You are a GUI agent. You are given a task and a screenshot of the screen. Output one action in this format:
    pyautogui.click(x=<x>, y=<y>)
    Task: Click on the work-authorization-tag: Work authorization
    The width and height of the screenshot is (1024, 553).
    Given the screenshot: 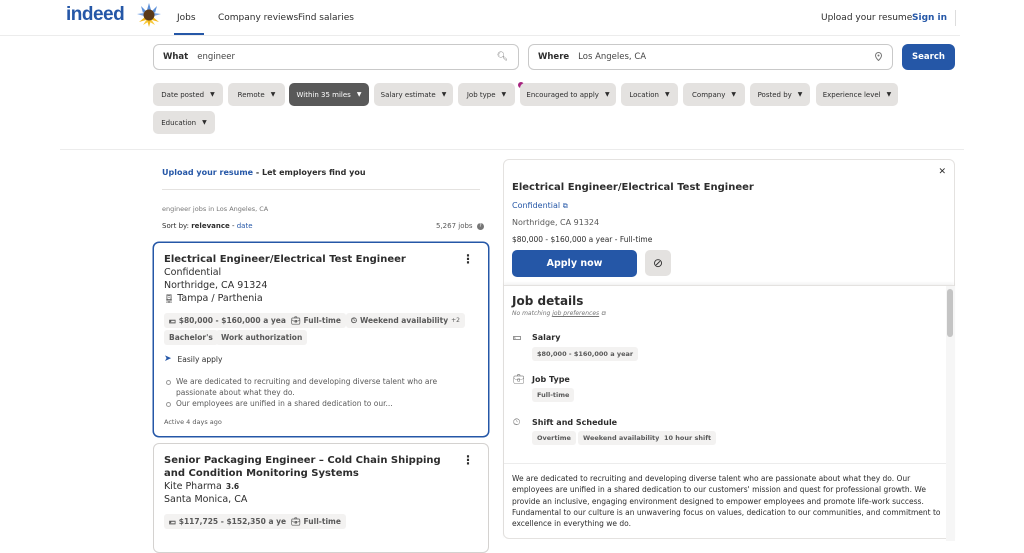 What is the action you would take?
    pyautogui.click(x=262, y=337)
    